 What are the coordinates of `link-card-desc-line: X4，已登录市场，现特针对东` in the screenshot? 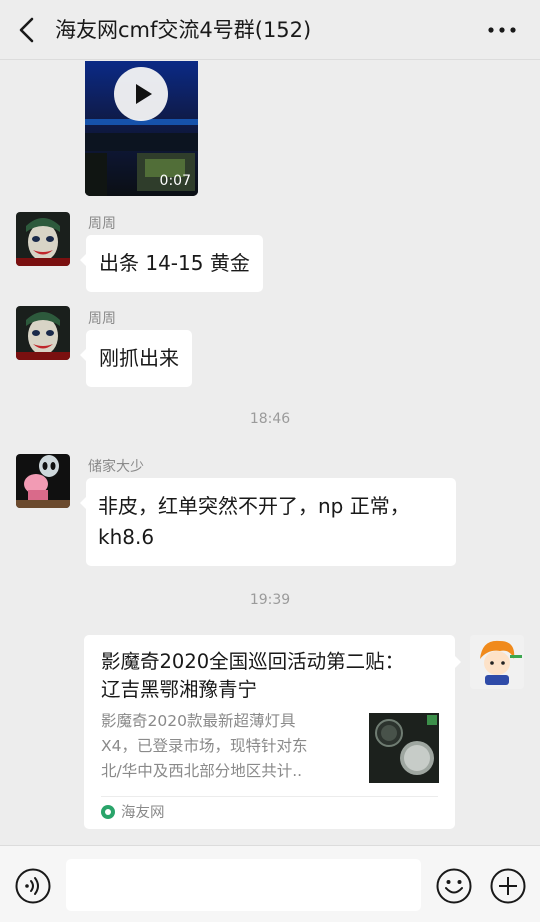 It's located at (204, 746).